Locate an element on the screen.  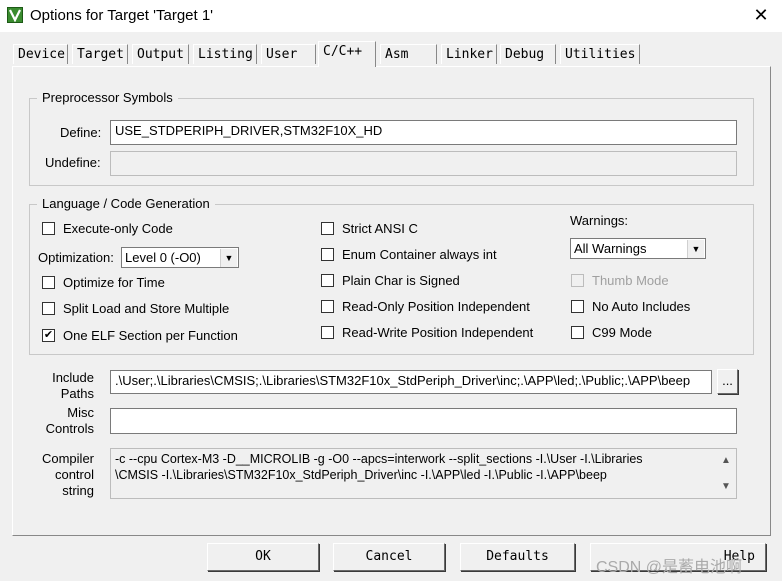
close-icon: ✕ is located at coordinates (761, 15).